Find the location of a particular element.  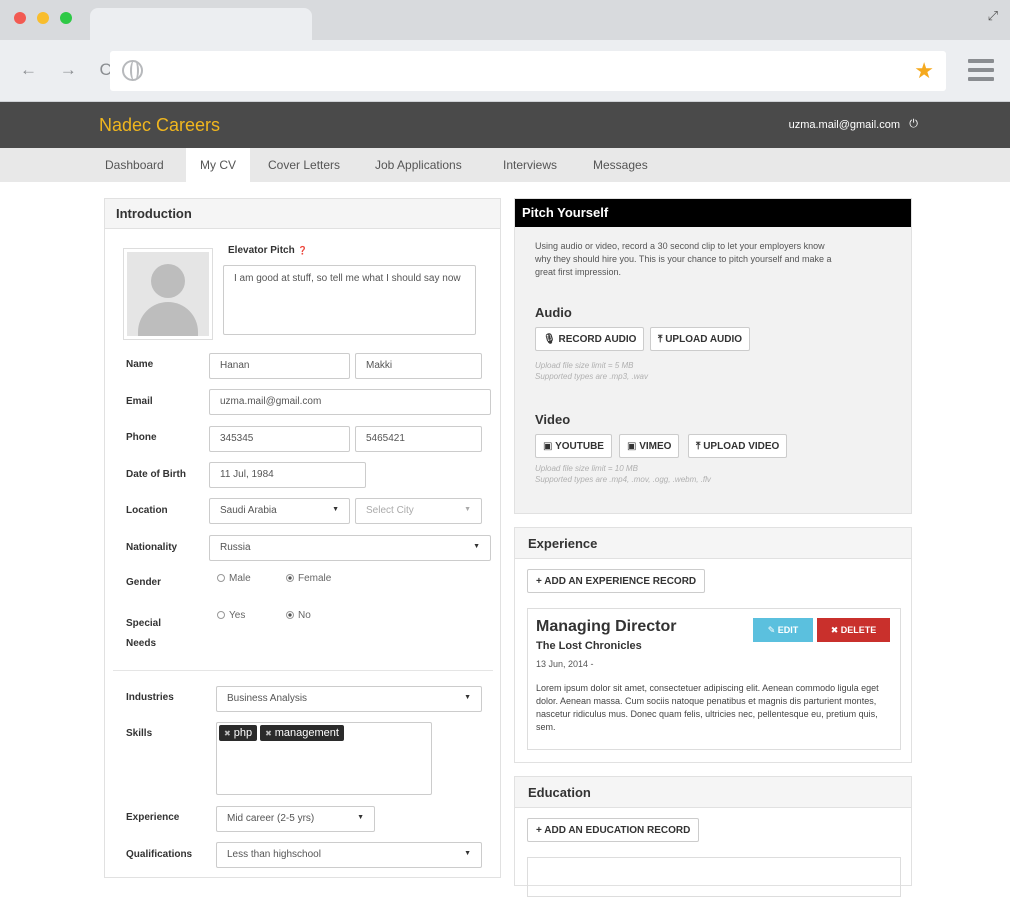

tab-messages: Messages is located at coordinates (620, 165).